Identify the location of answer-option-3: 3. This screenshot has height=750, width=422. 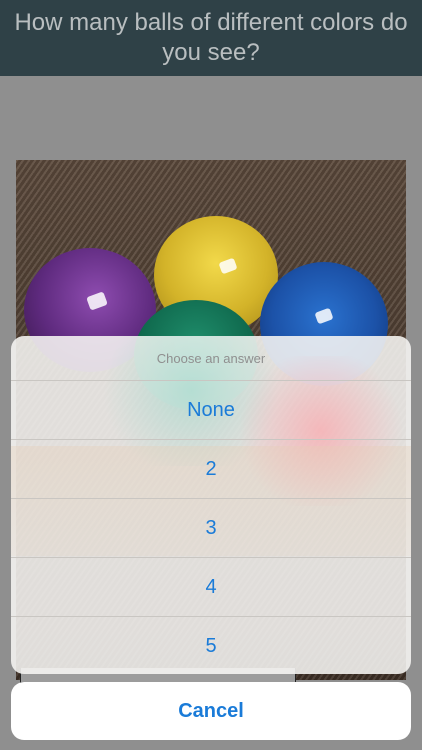
(211, 528).